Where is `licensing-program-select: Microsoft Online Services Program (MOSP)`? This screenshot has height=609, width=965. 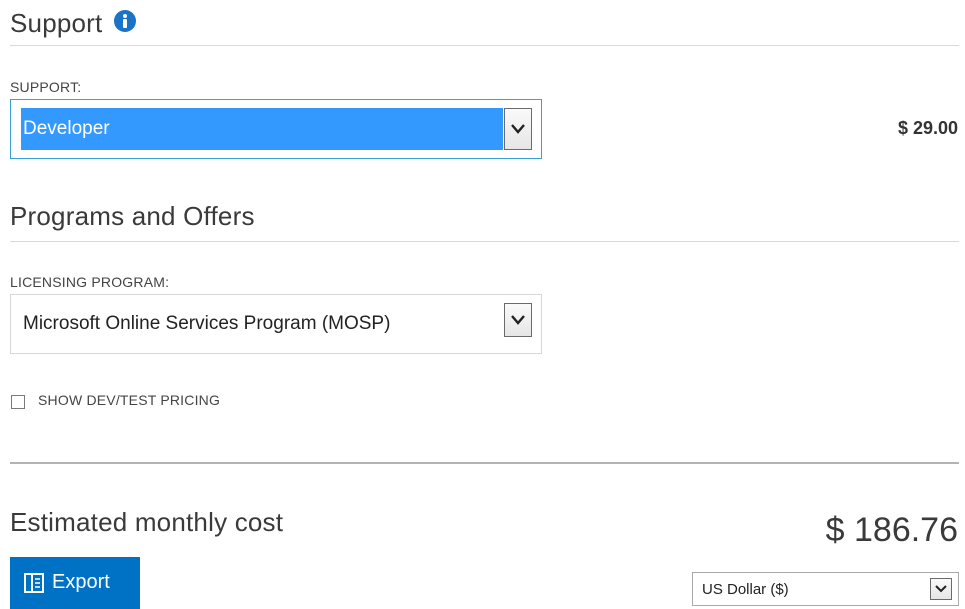
licensing-program-select: Microsoft Online Services Program (MOSP) is located at coordinates (276, 324).